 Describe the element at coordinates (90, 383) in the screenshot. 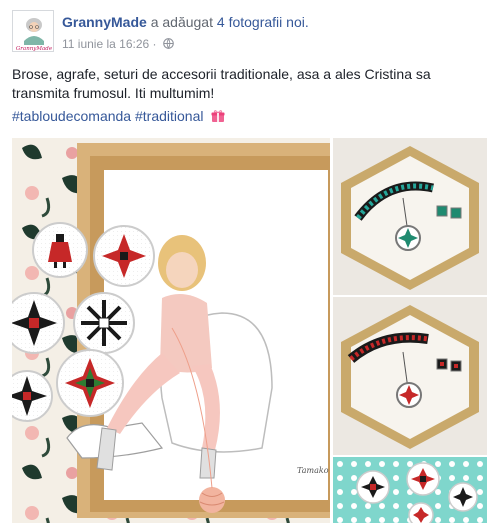

I see `brooch-red-green-star` at that location.